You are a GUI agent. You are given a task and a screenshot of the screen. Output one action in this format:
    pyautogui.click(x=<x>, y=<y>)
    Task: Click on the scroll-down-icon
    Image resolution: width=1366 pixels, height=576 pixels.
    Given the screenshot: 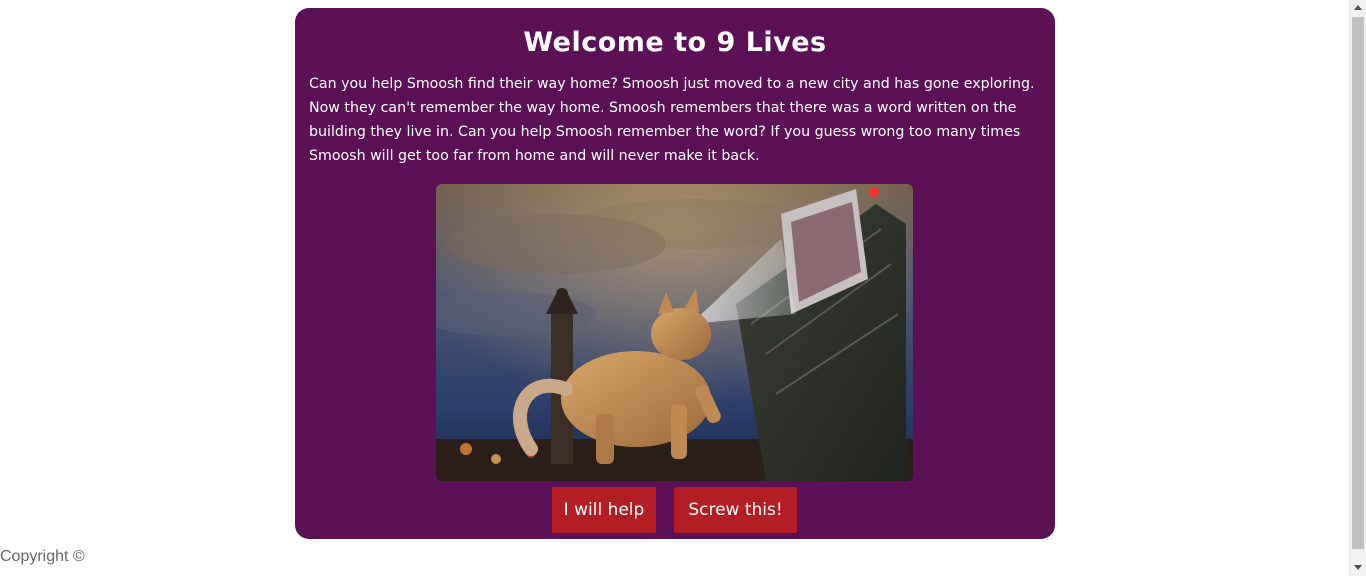 What is the action you would take?
    pyautogui.click(x=1358, y=567)
    